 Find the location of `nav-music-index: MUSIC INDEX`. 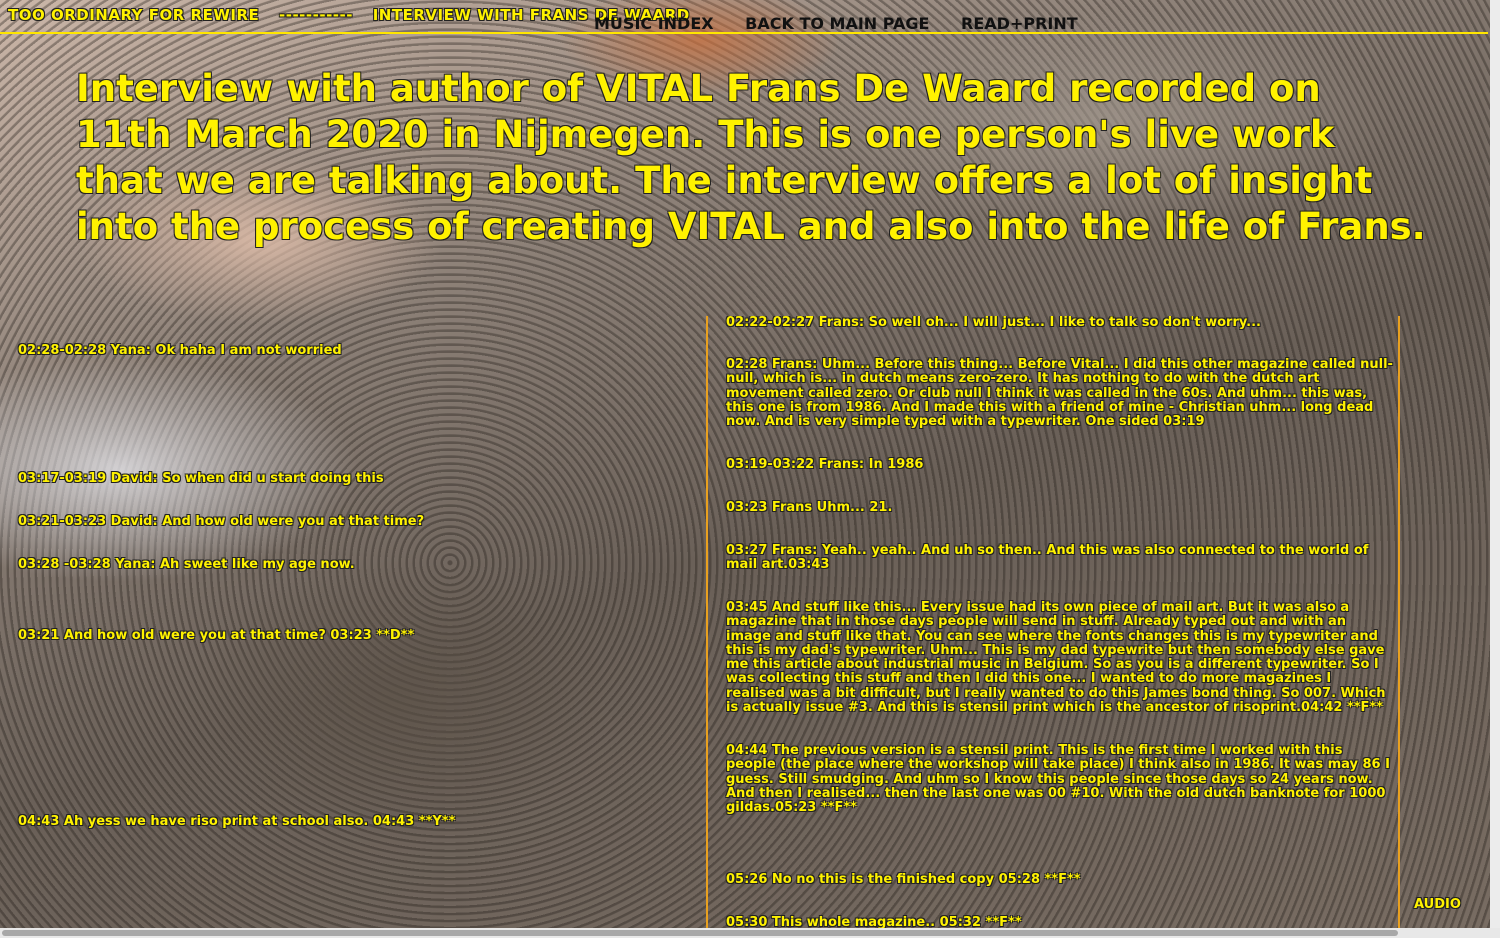

nav-music-index: MUSIC INDEX is located at coordinates (654, 23).